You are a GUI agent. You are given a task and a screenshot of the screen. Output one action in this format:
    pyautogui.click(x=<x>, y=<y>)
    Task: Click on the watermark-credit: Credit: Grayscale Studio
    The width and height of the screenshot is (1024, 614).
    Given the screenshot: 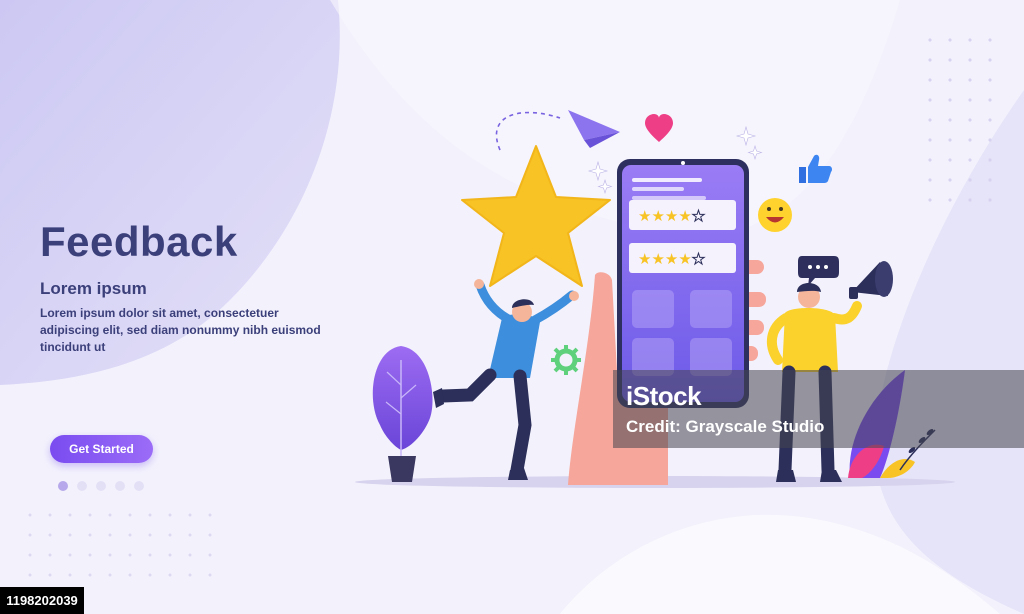 What is the action you would take?
    pyautogui.click(x=725, y=426)
    